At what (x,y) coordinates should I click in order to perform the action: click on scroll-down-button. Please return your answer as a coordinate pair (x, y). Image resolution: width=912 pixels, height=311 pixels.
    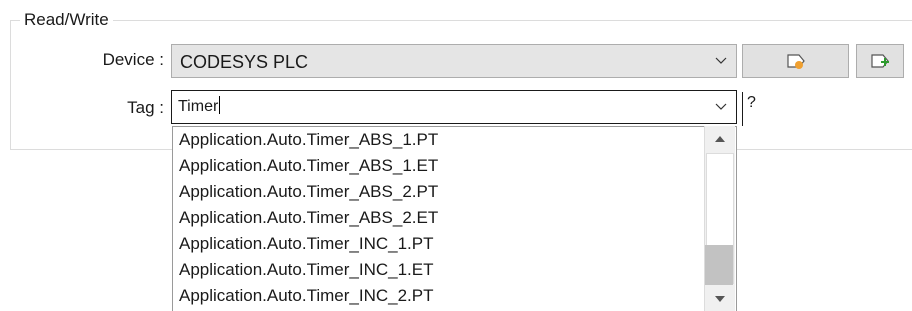
    Looking at the image, I should click on (720, 299).